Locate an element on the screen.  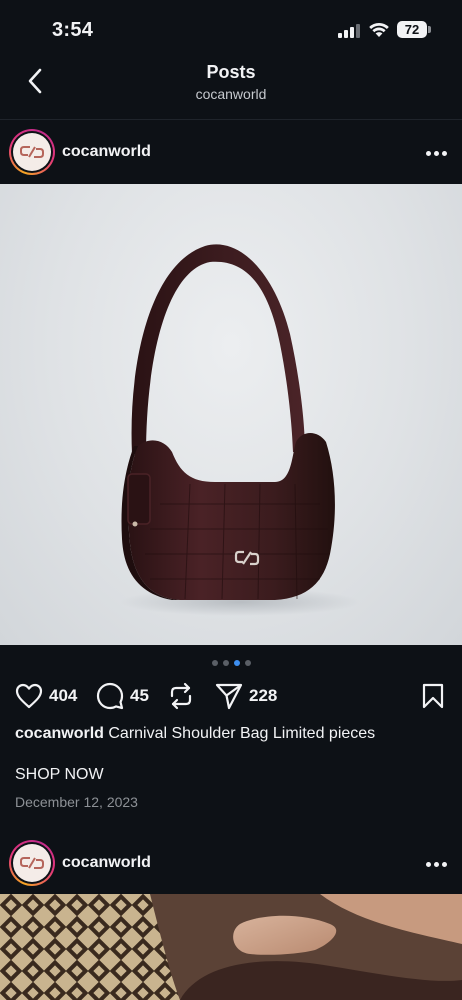
heart-icon is located at coordinates (29, 696).